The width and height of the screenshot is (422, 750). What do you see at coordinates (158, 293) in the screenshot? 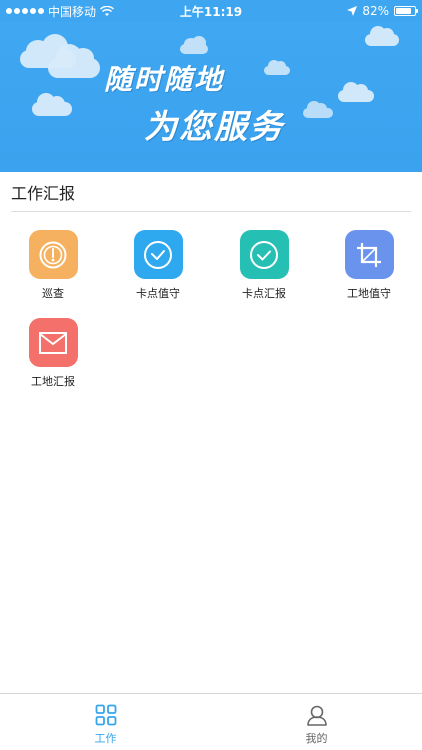
I see `tile-label: 卡点值守` at bounding box center [158, 293].